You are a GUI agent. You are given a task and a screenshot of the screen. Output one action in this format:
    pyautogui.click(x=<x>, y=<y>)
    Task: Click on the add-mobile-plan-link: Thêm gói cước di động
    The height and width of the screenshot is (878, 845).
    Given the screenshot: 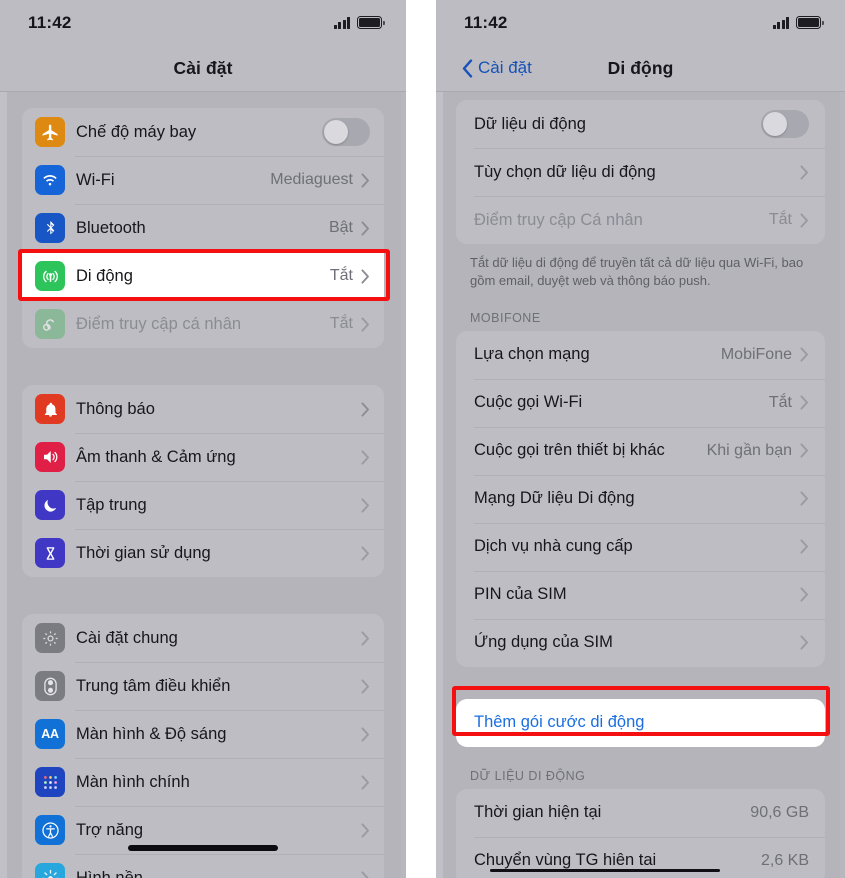 What is the action you would take?
    pyautogui.click(x=640, y=723)
    